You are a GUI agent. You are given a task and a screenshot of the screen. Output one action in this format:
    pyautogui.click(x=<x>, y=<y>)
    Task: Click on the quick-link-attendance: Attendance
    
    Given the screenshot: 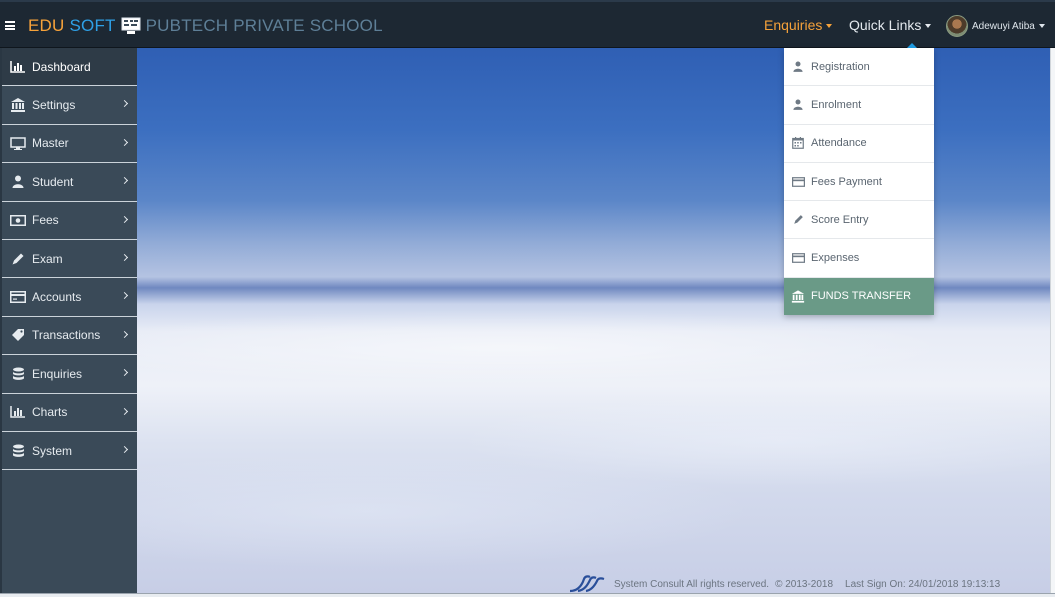 What is the action you would take?
    pyautogui.click(x=859, y=144)
    